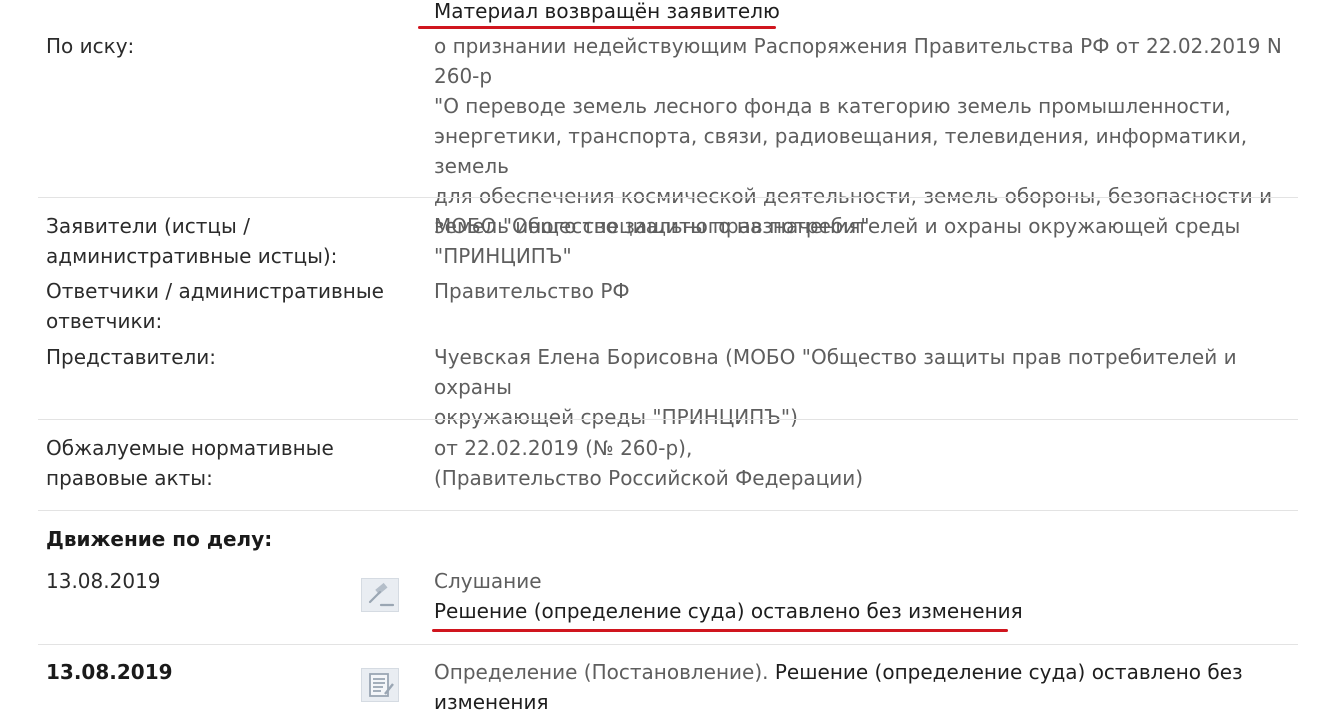 The height and width of the screenshot is (717, 1337). What do you see at coordinates (90, 46) in the screenshot?
I see `claim-label: По иску:` at bounding box center [90, 46].